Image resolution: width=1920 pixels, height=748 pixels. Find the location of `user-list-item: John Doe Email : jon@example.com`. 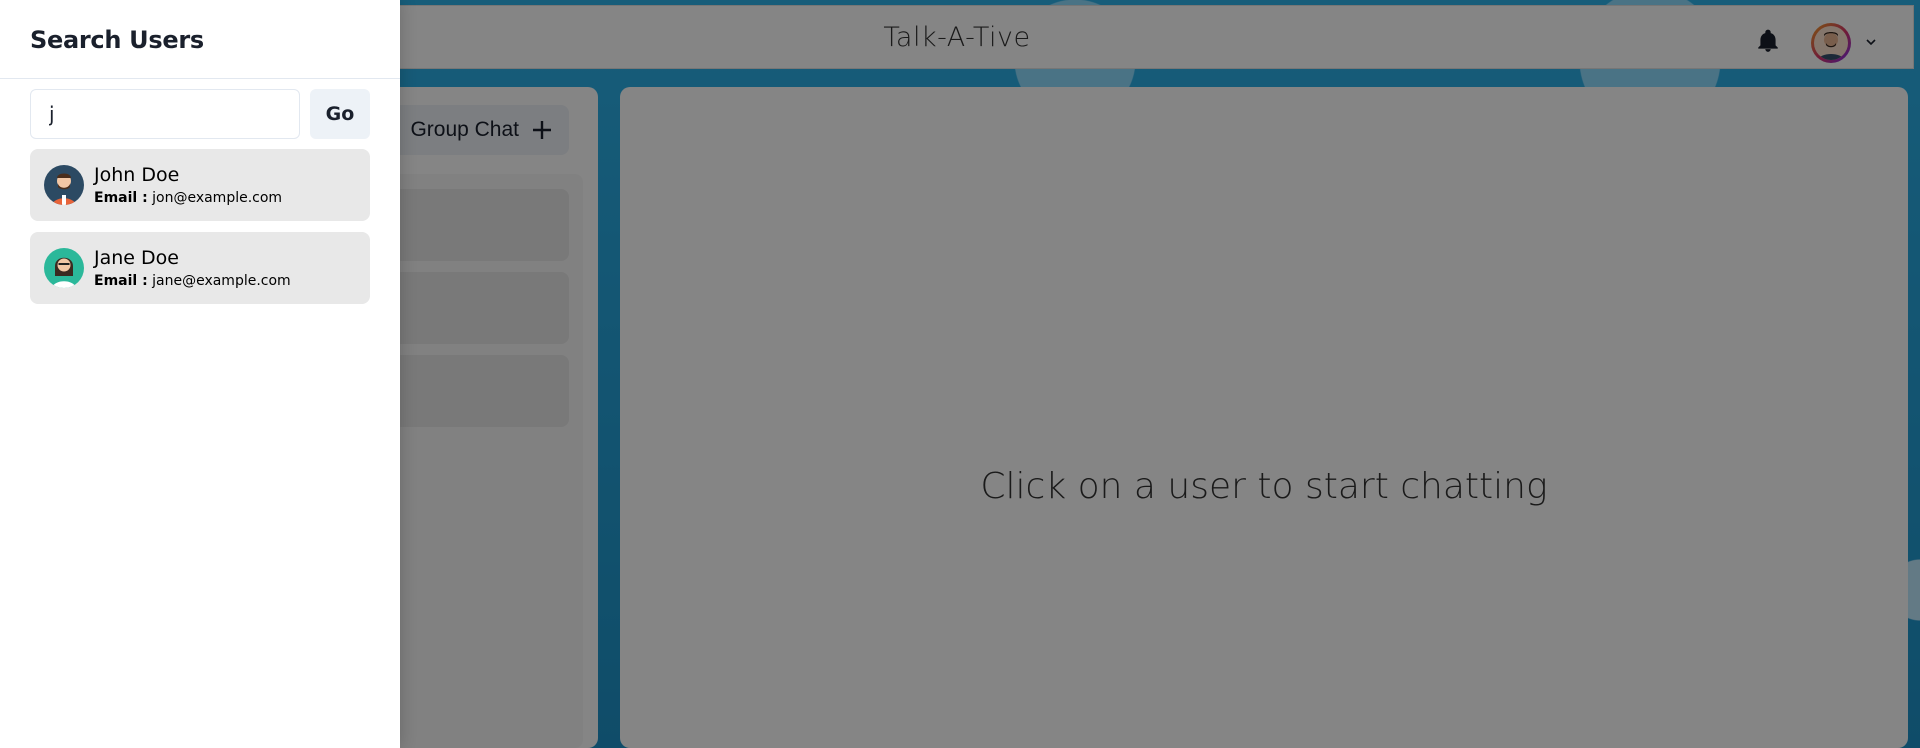

user-list-item: John Doe Email : jon@example.com is located at coordinates (200, 185).